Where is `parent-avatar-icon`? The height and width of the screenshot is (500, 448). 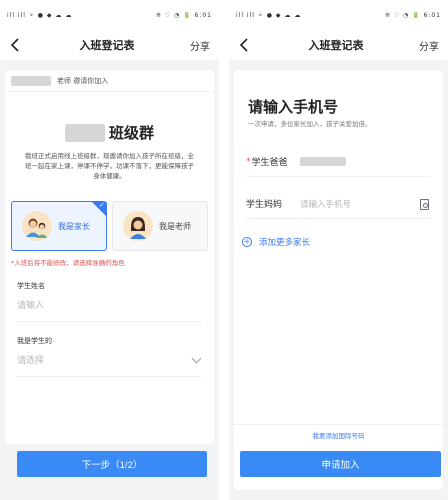
parent-avatar-icon is located at coordinates (37, 226).